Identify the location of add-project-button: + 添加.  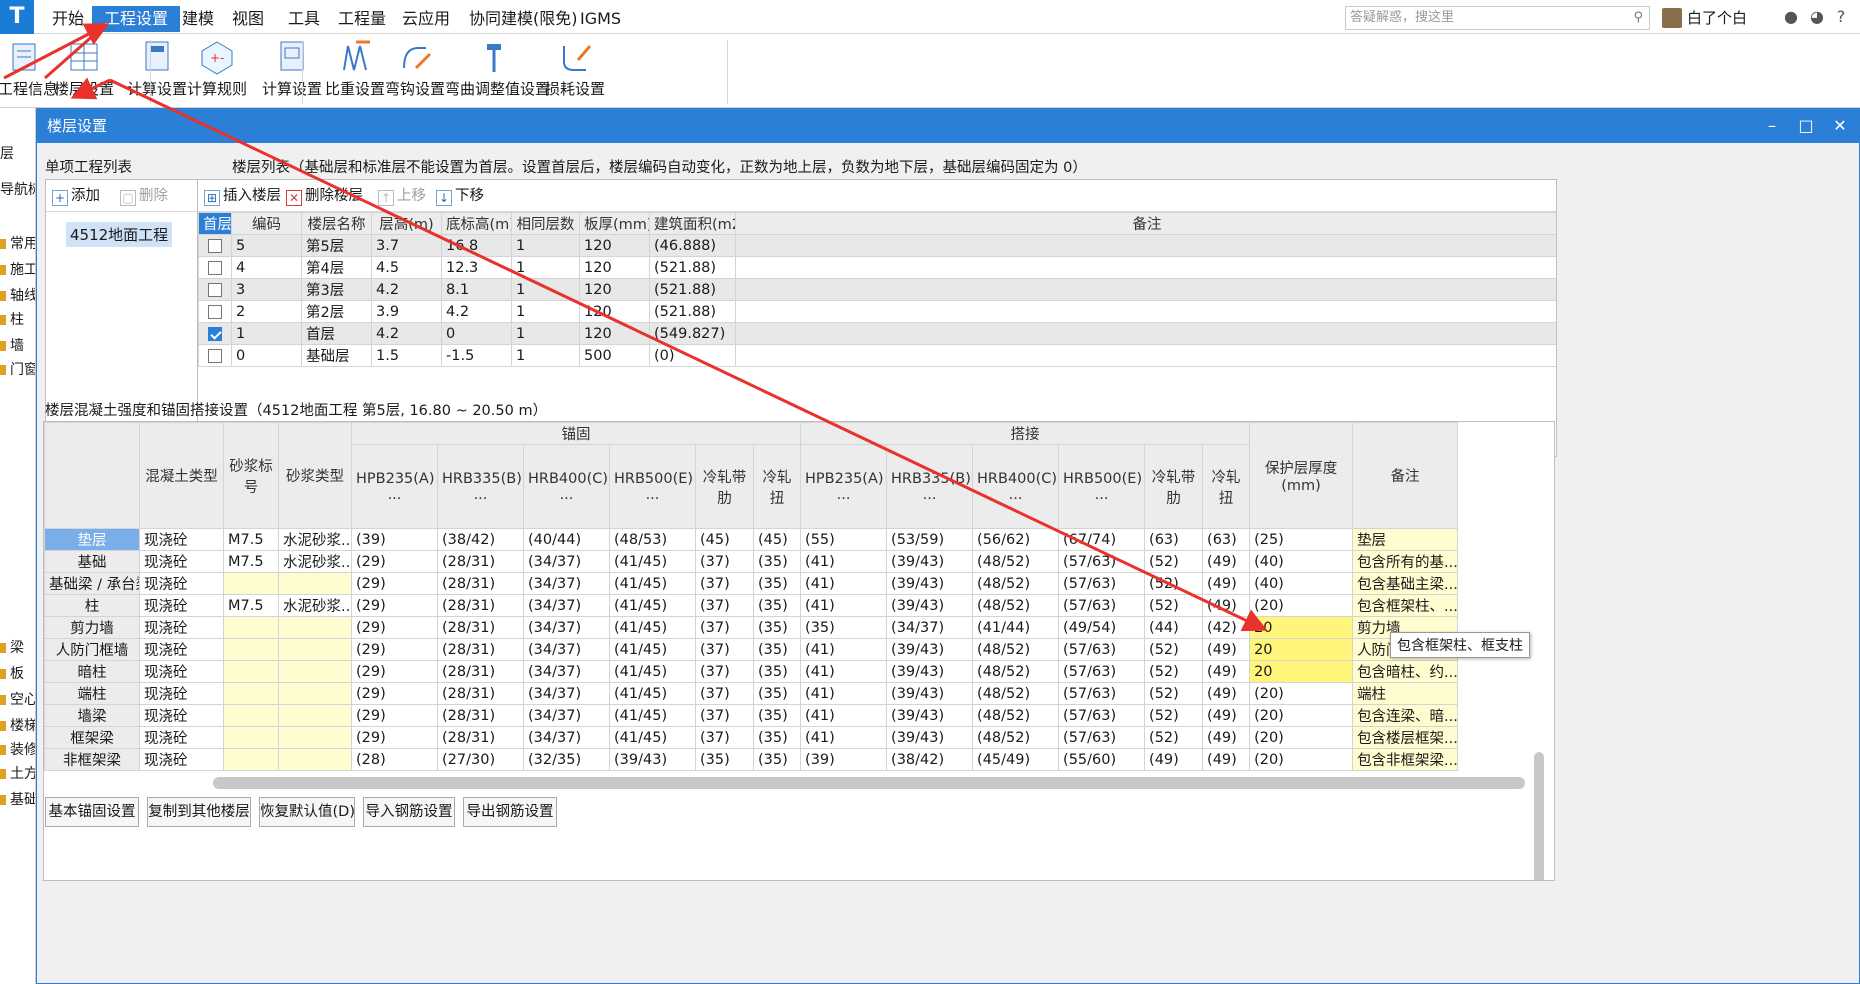
(76, 196).